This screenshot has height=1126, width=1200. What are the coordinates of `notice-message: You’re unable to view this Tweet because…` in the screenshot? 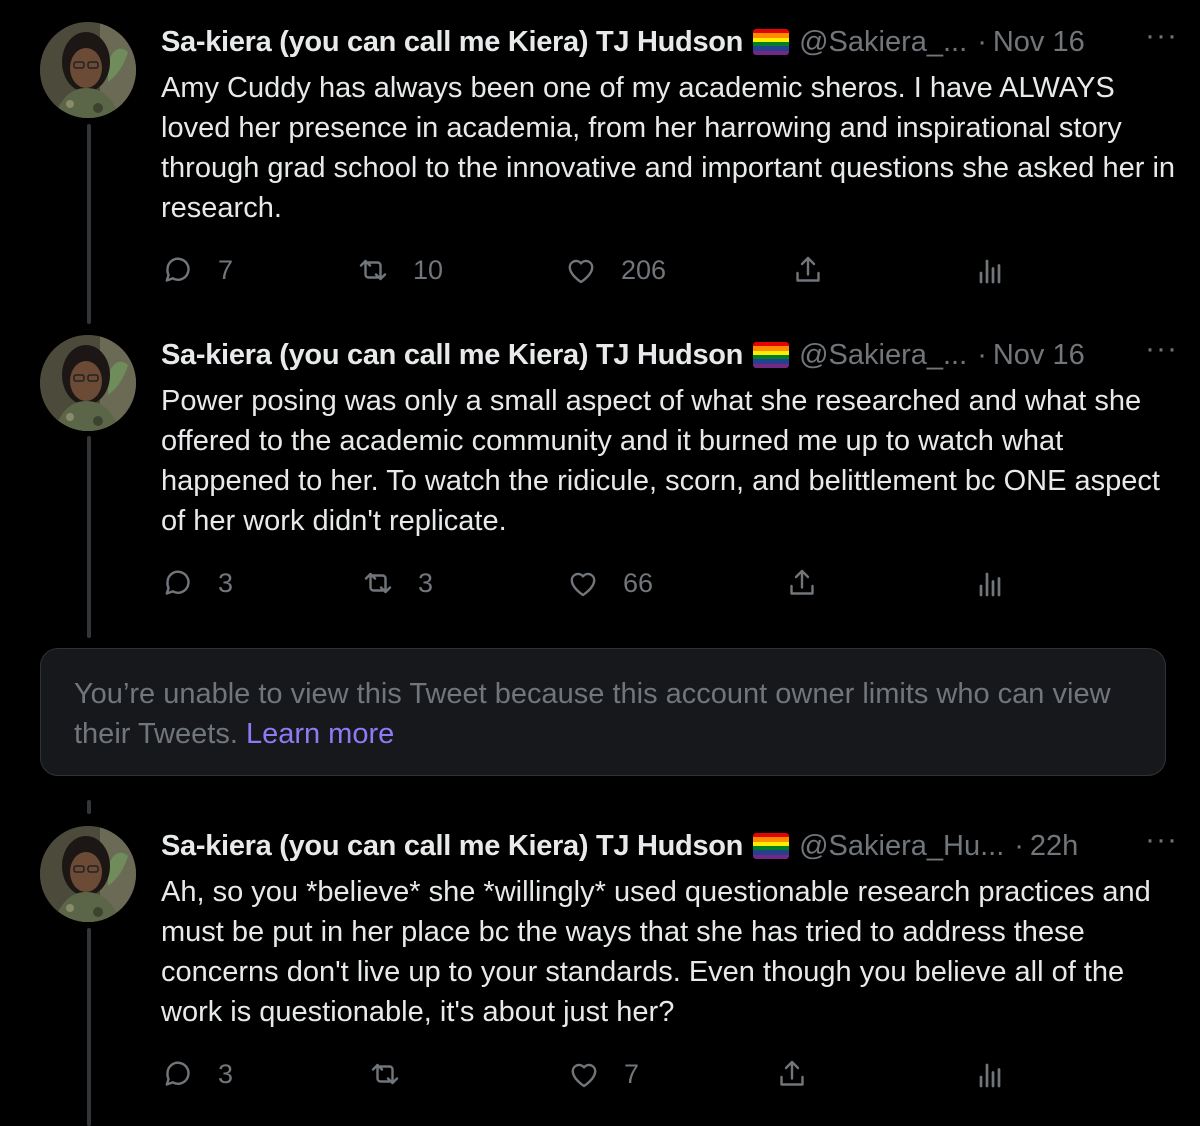 It's located at (592, 714).